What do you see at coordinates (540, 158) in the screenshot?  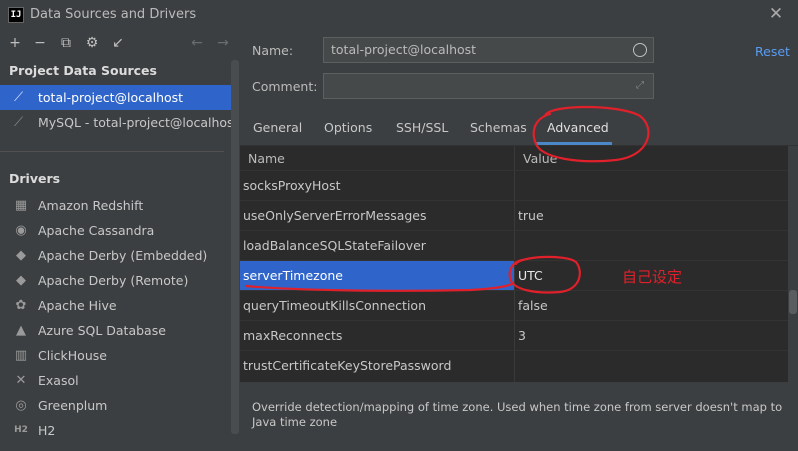 I see `column-header-value: Value` at bounding box center [540, 158].